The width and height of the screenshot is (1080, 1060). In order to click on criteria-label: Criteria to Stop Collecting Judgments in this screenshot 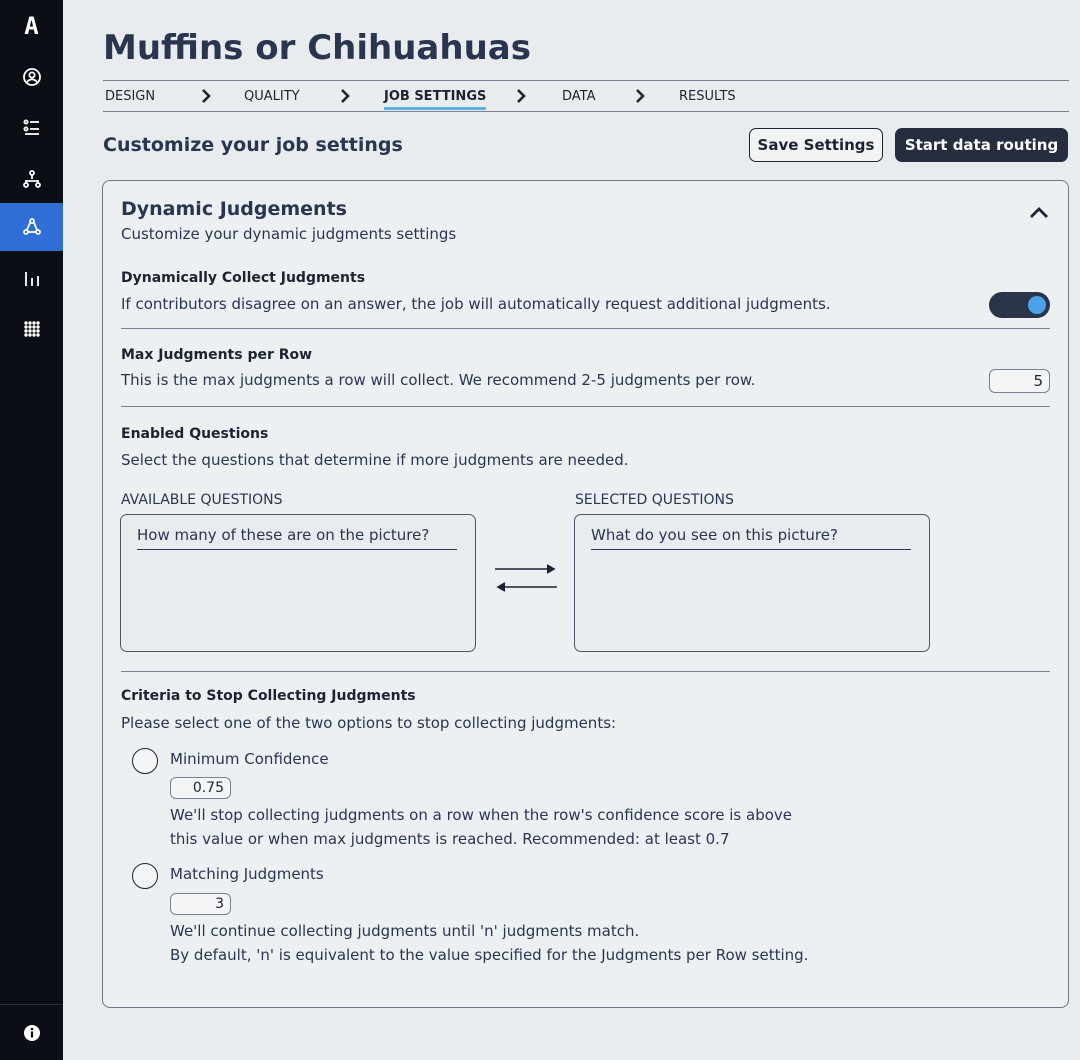, I will do `click(268, 696)`.